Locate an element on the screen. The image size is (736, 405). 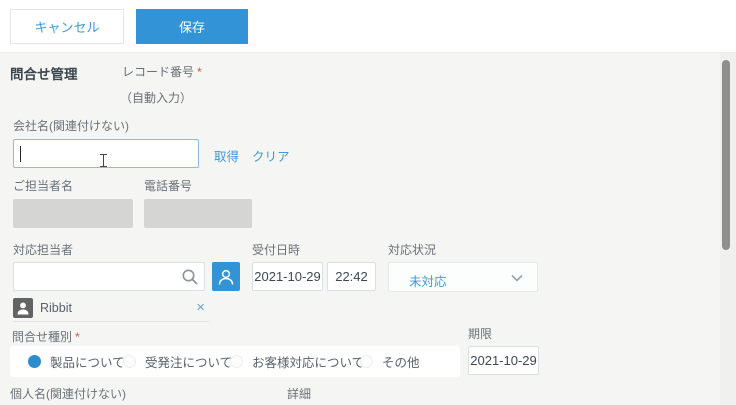
radio-option-label: その他 is located at coordinates (401, 363).